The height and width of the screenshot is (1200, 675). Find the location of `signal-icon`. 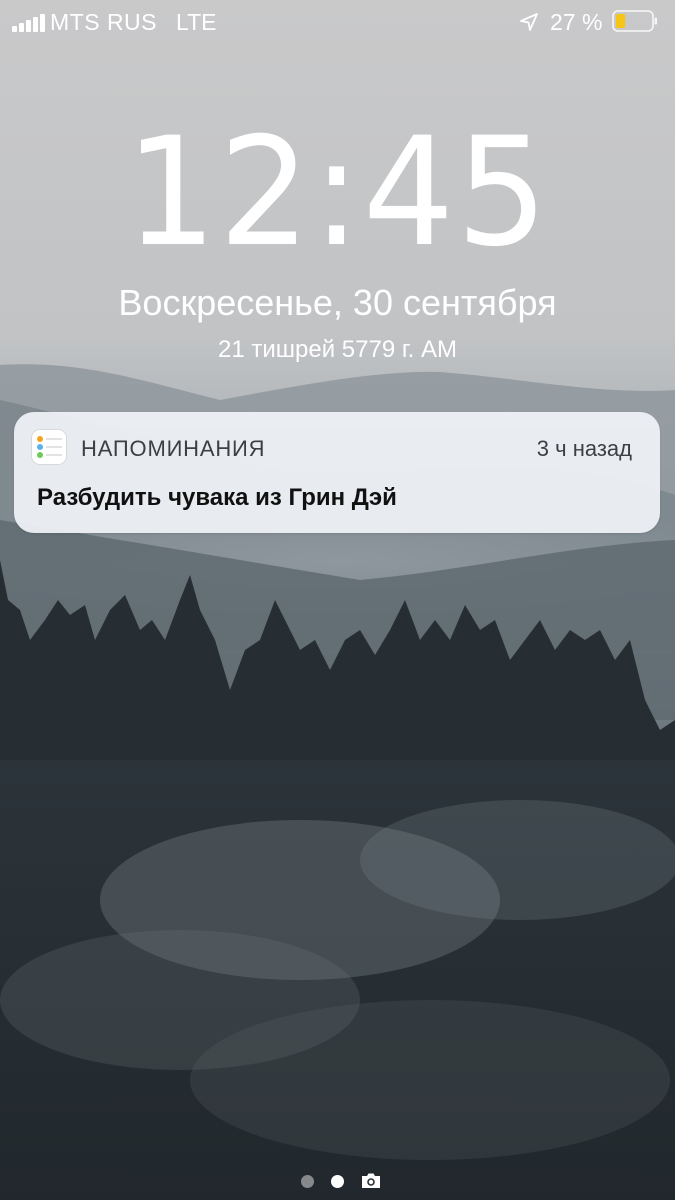

signal-icon is located at coordinates (29, 22).